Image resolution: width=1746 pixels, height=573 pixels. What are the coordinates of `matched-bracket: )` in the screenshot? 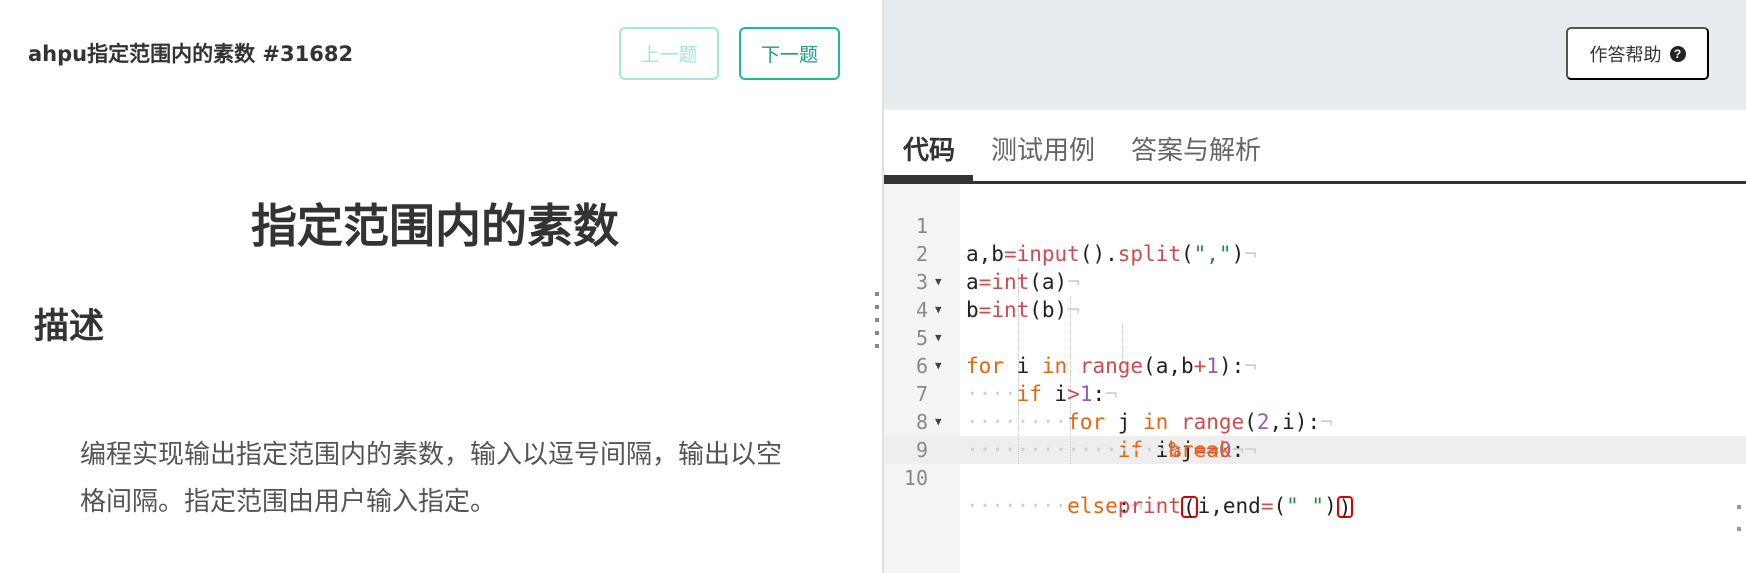 It's located at (1345, 508).